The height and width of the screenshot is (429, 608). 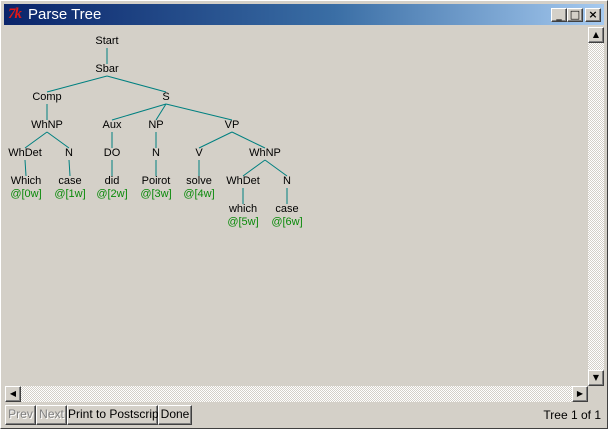 What do you see at coordinates (106, 69) in the screenshot?
I see `tree-node-sbar: Sbar` at bounding box center [106, 69].